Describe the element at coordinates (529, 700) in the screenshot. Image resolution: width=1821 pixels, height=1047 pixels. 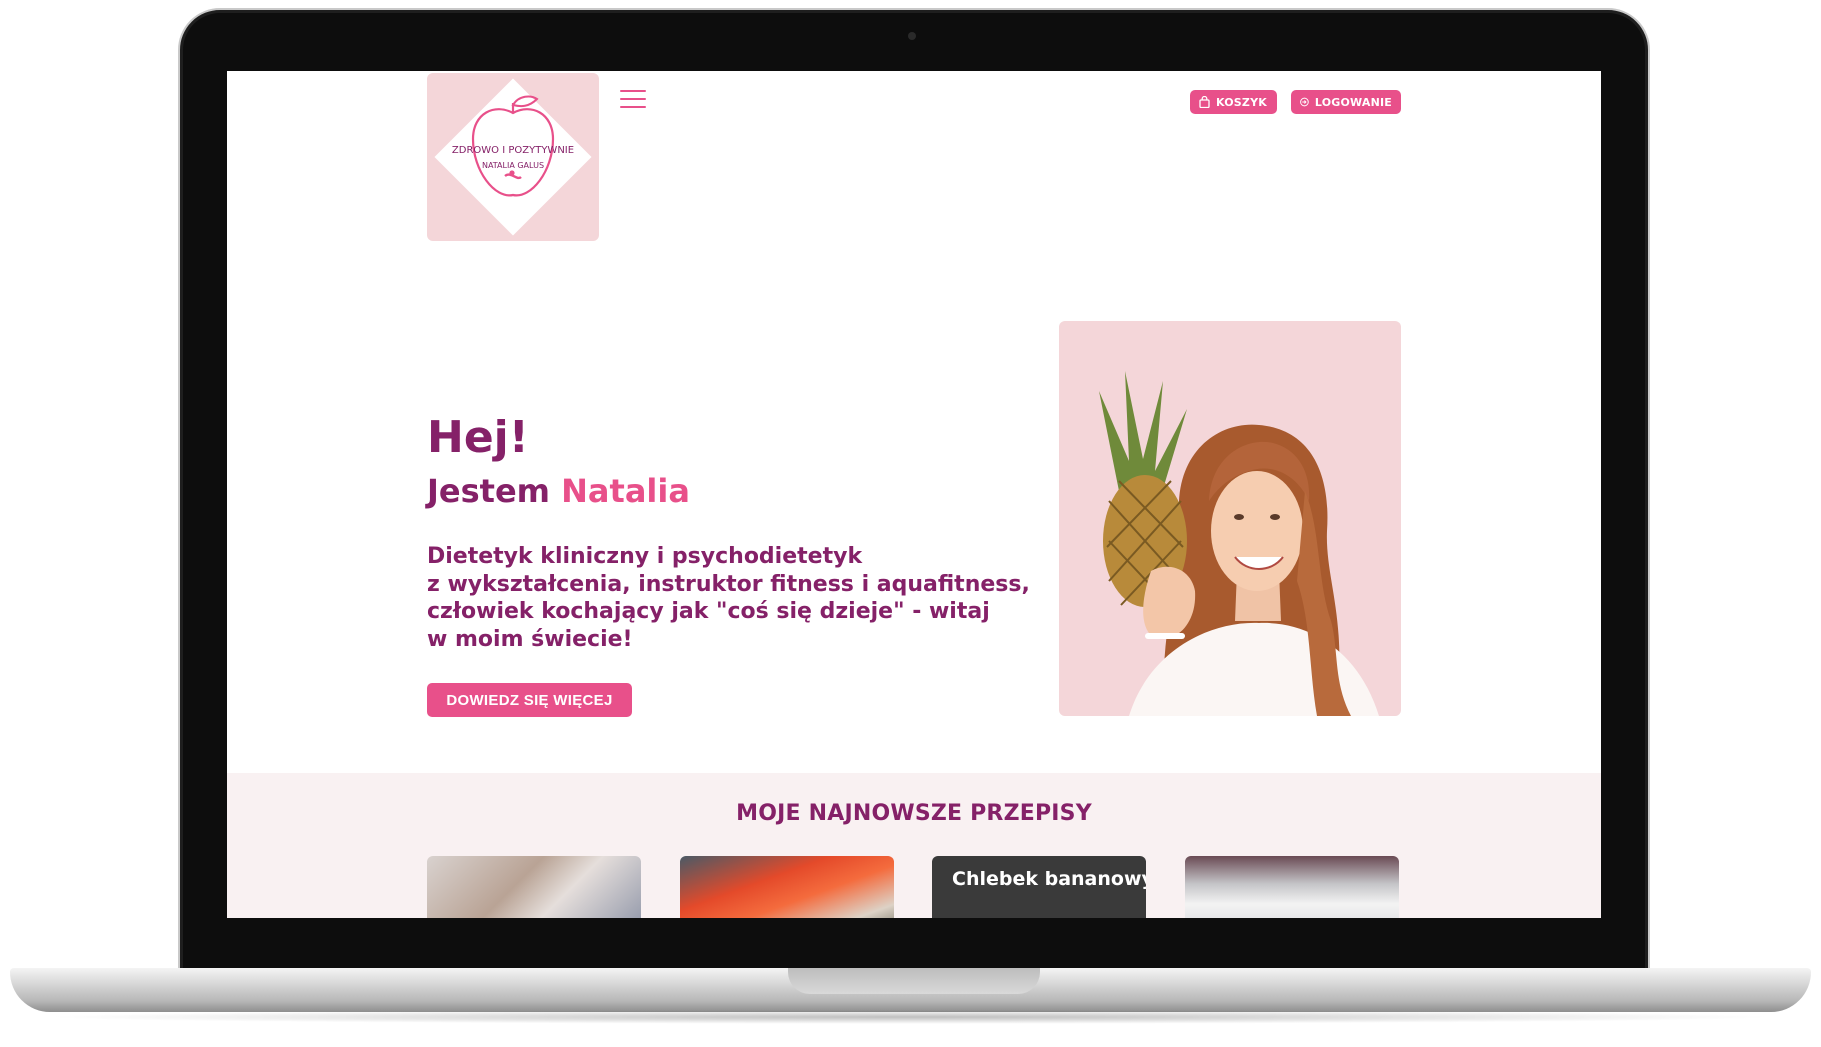
I see `learn-more-button: DOWIEDZ SIĘ WIĘCEJ` at that location.